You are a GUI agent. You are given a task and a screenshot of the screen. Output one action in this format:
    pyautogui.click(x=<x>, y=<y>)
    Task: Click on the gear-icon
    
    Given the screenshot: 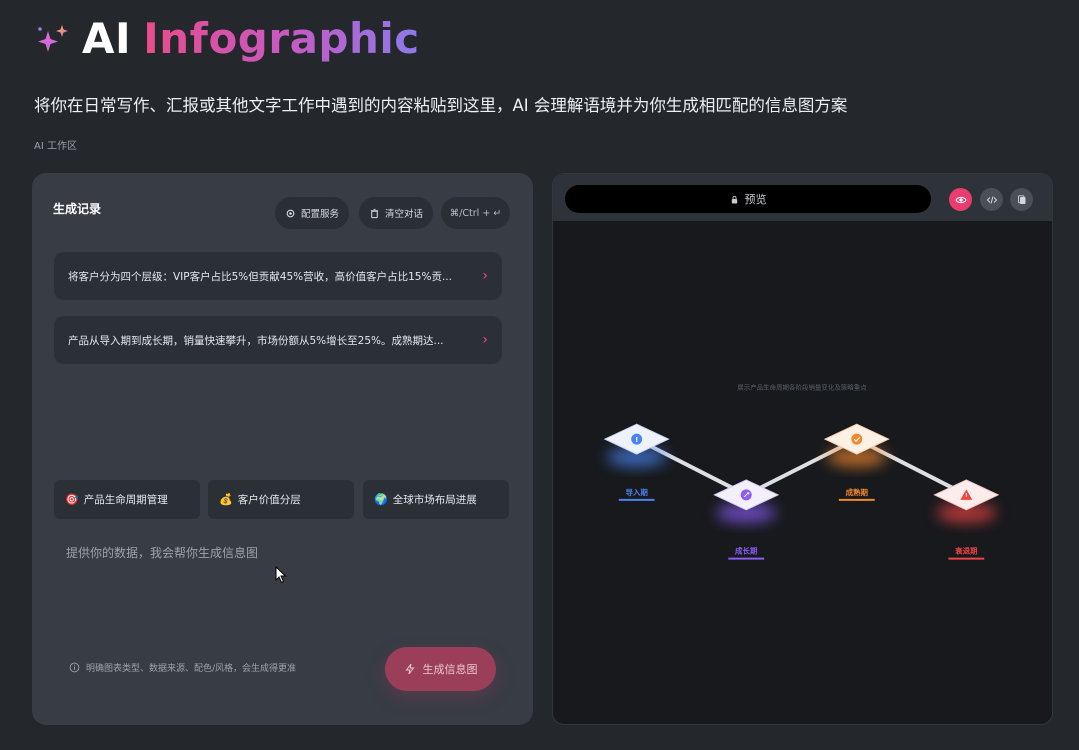 What is the action you would take?
    pyautogui.click(x=290, y=213)
    